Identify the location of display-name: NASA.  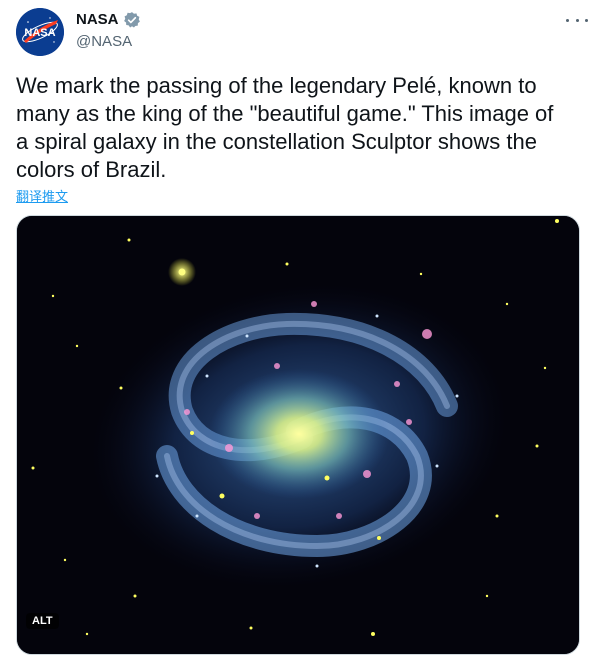
(97, 20).